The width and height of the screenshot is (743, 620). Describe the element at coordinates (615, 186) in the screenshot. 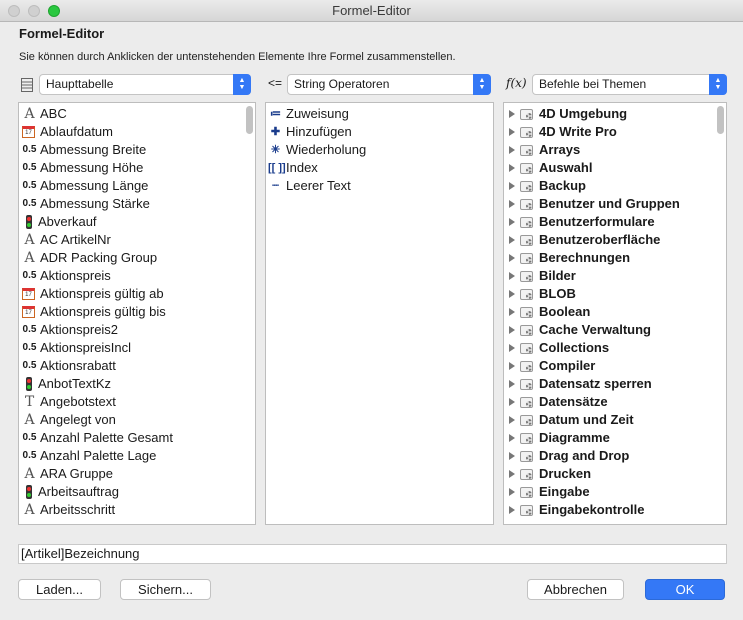

I see `theme-item: Backup` at that location.